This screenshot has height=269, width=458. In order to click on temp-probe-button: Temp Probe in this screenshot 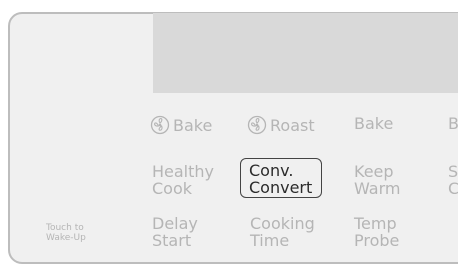, I will do `click(376, 232)`.